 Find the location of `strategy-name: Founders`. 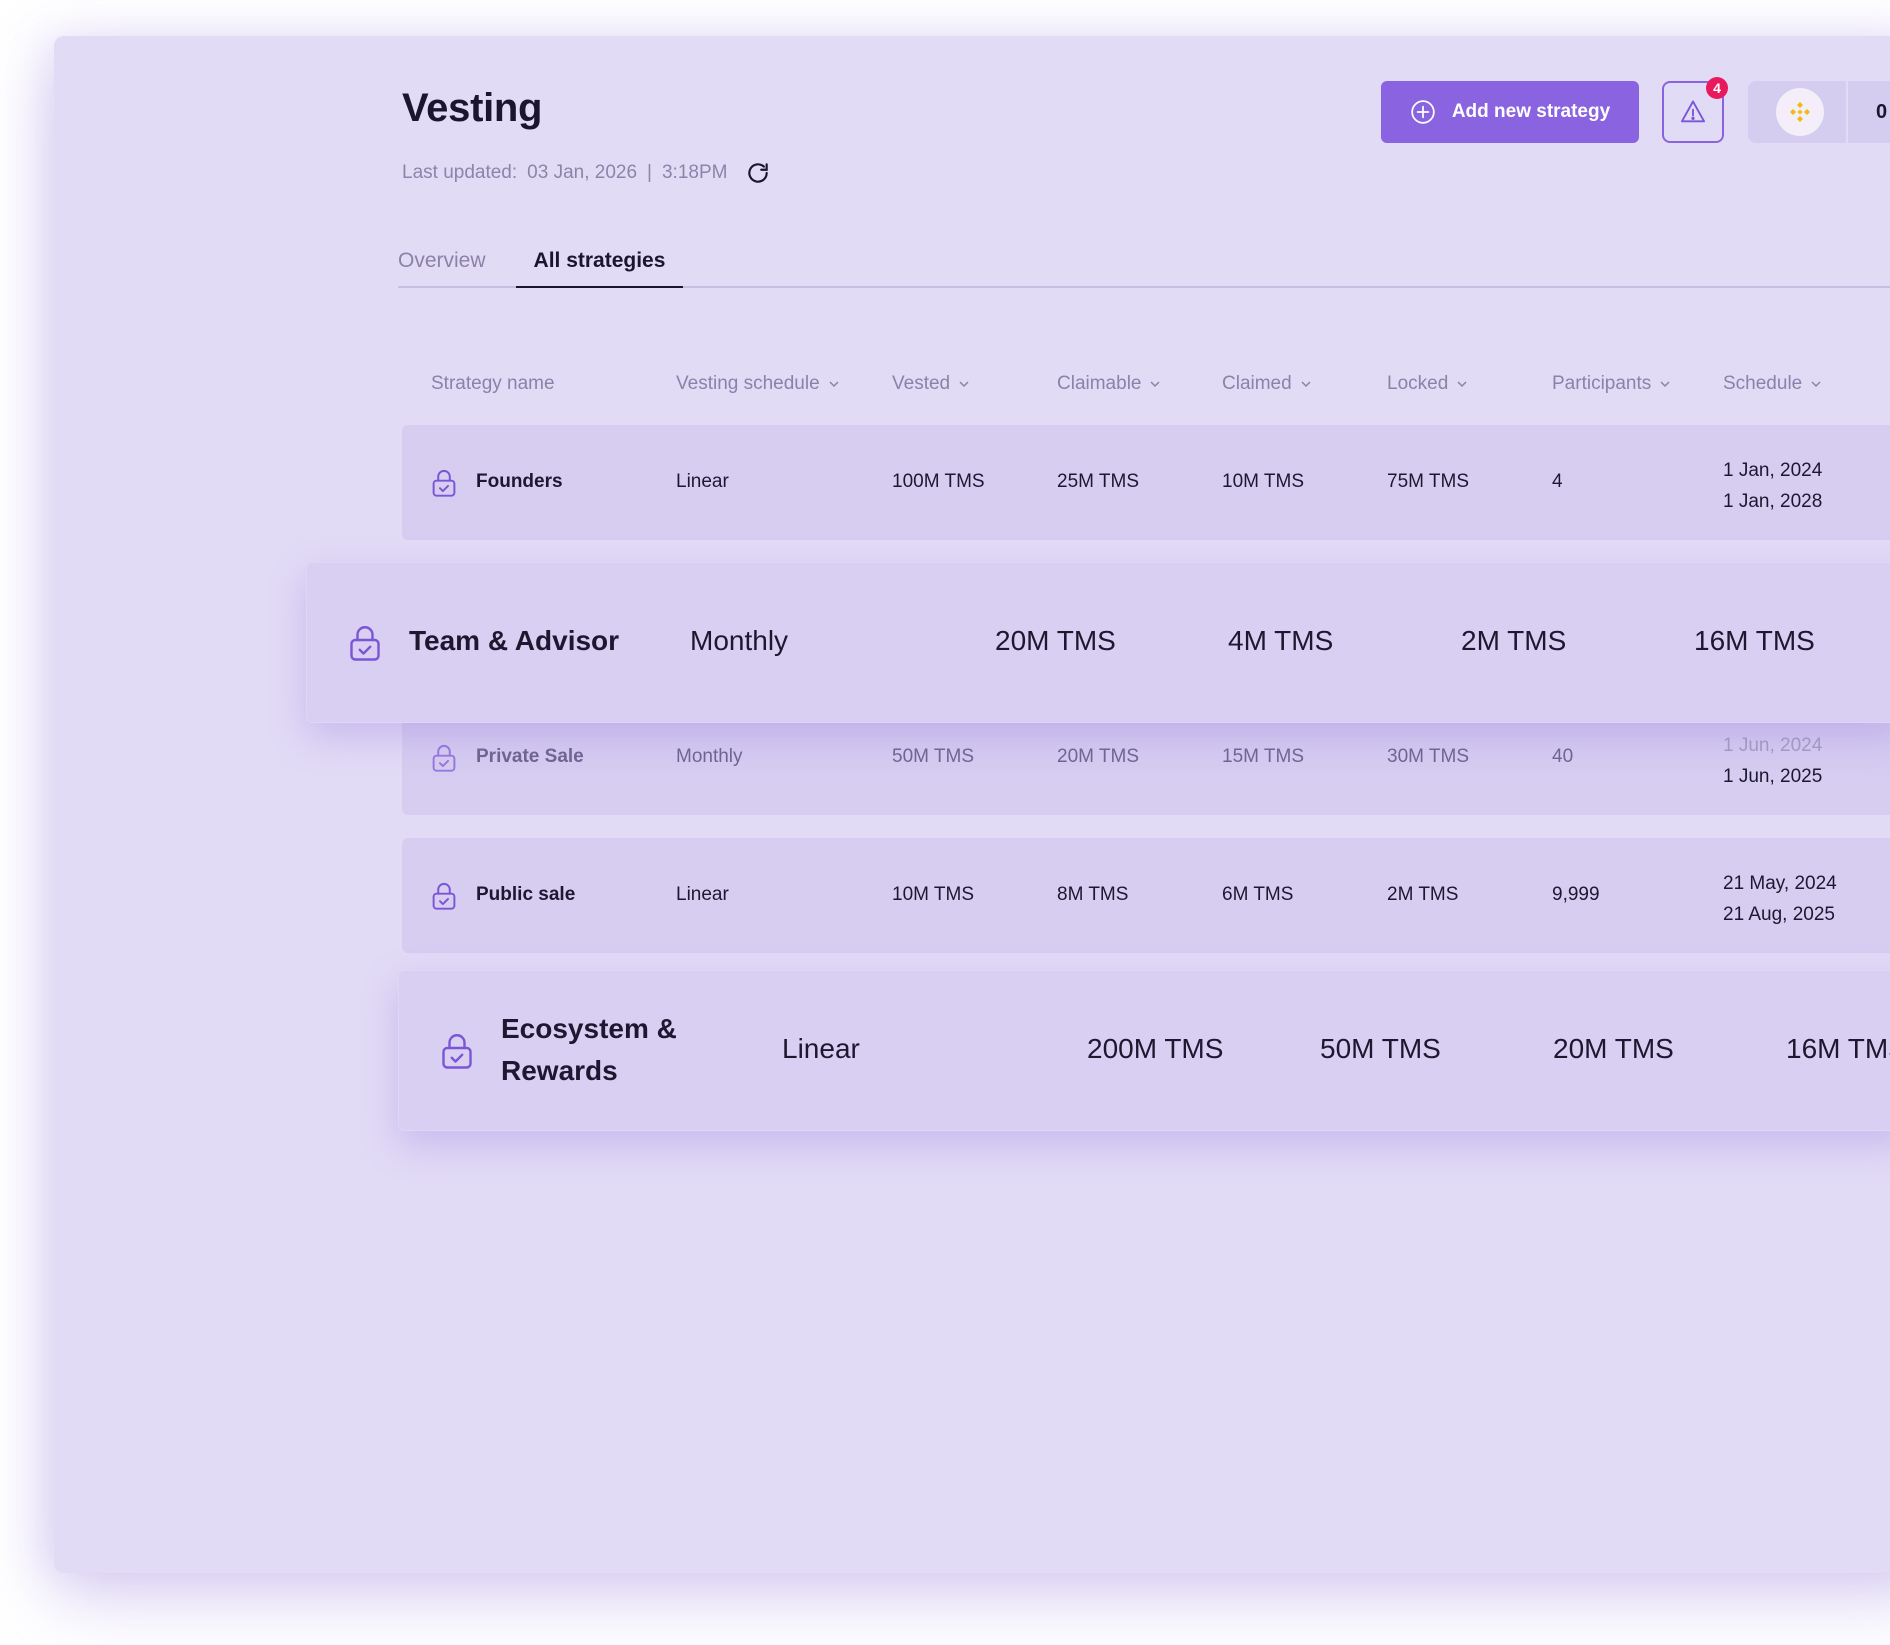

strategy-name: Founders is located at coordinates (519, 481).